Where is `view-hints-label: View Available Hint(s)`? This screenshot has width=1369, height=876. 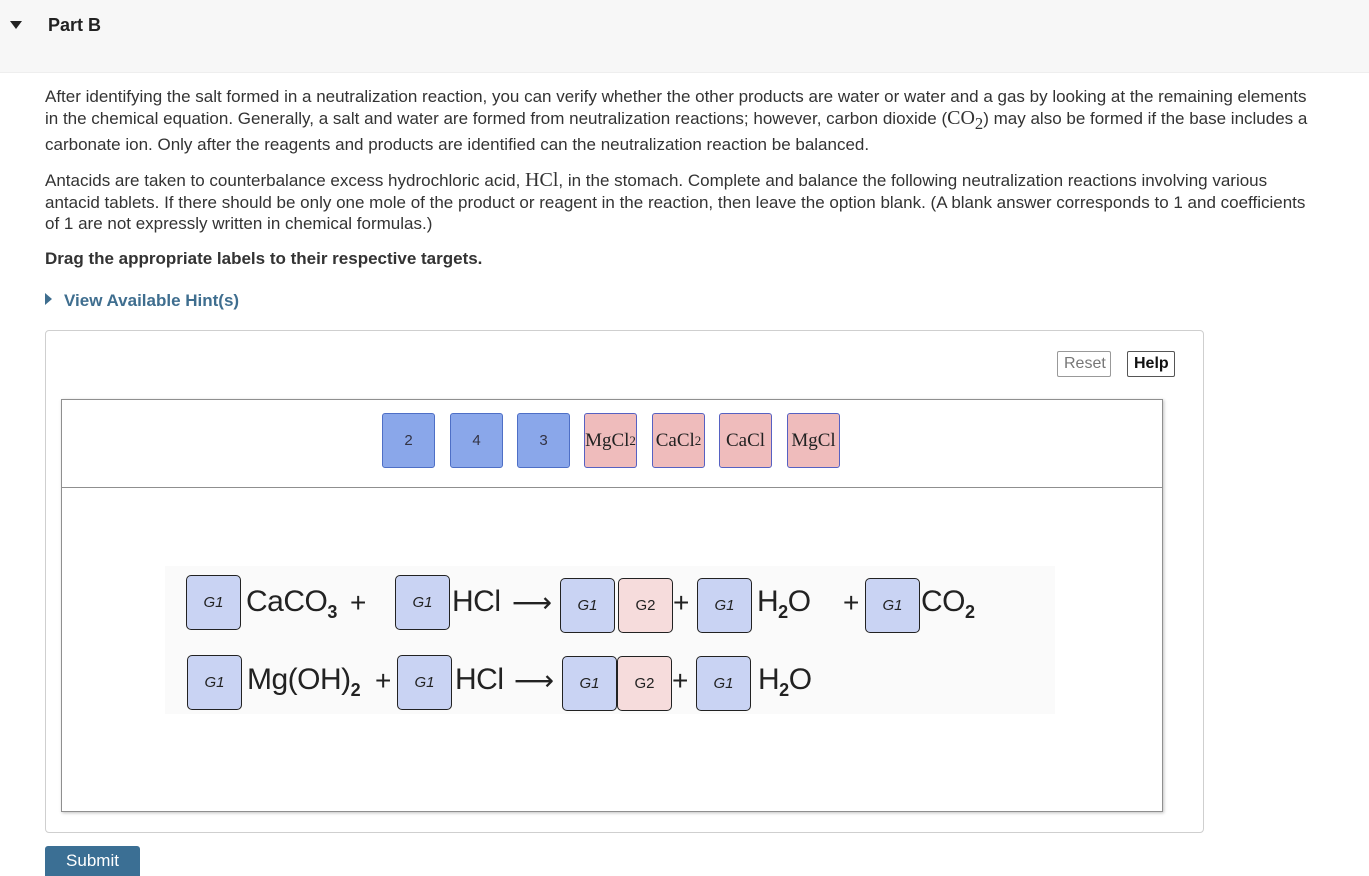
view-hints-label: View Available Hint(s) is located at coordinates (152, 300).